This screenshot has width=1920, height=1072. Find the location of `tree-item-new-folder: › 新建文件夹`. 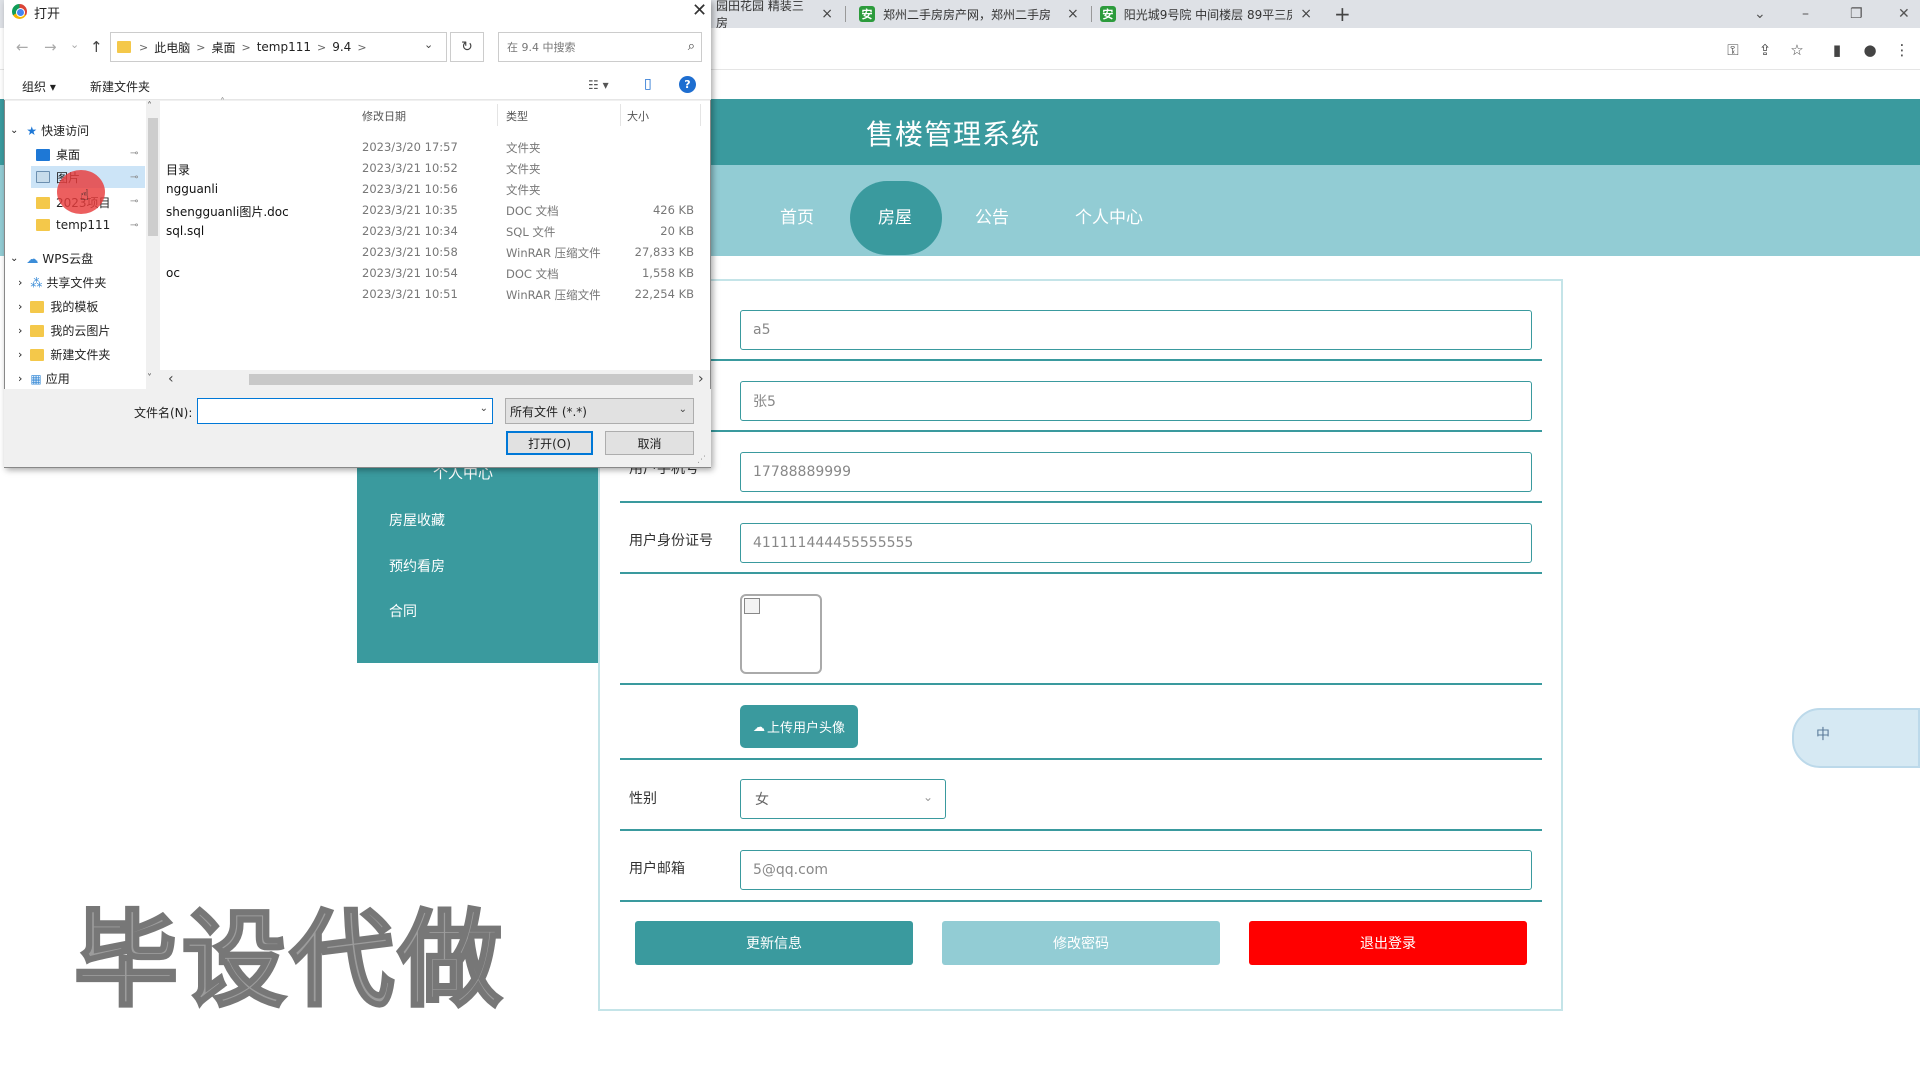

tree-item-new-folder: › 新建文件夹 is located at coordinates (64, 354).